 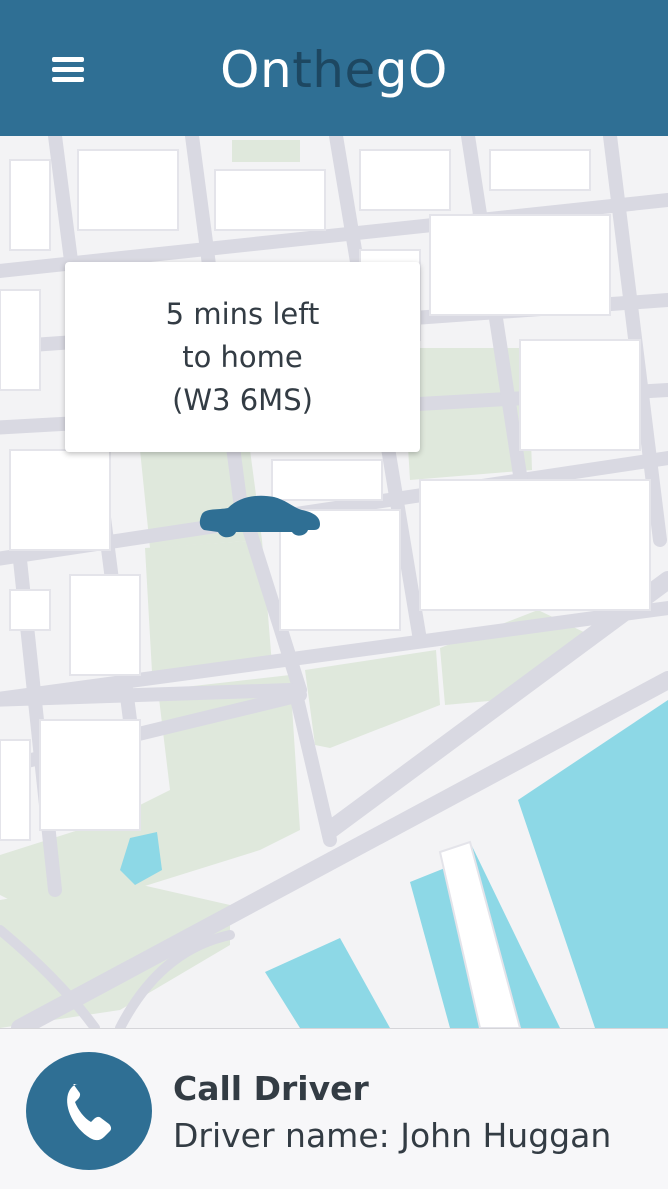 What do you see at coordinates (271, 1088) in the screenshot?
I see `call-driver-label: Call Driver` at bounding box center [271, 1088].